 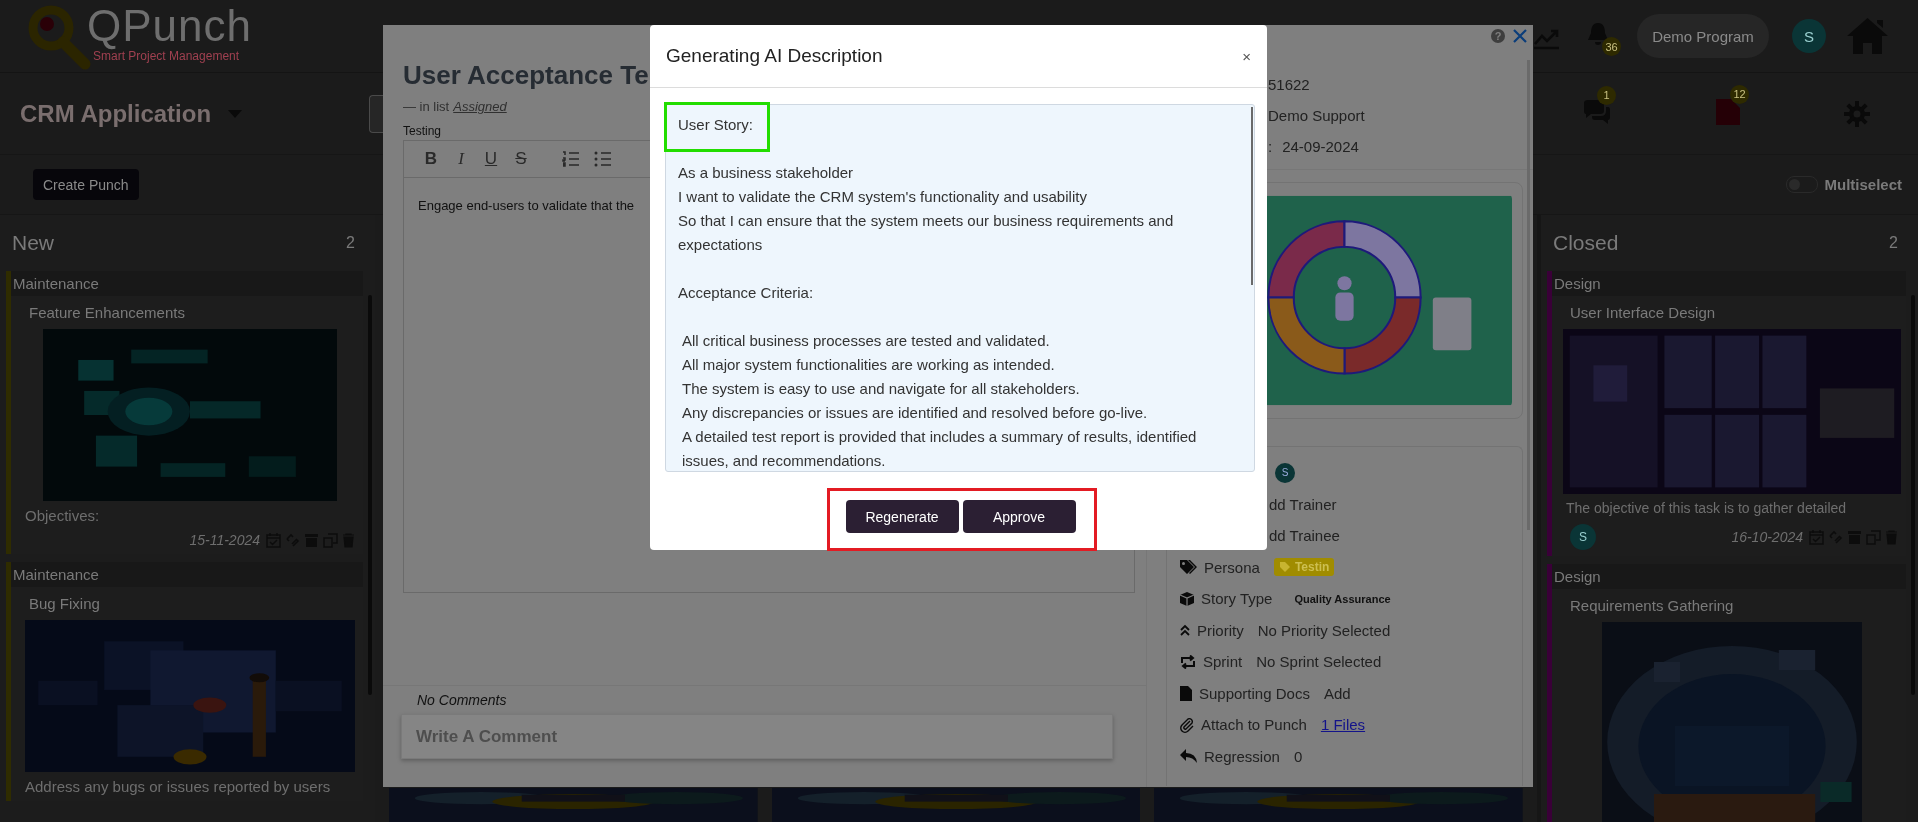 What do you see at coordinates (1342, 598) in the screenshot?
I see `property-value: Quality Assurance` at bounding box center [1342, 598].